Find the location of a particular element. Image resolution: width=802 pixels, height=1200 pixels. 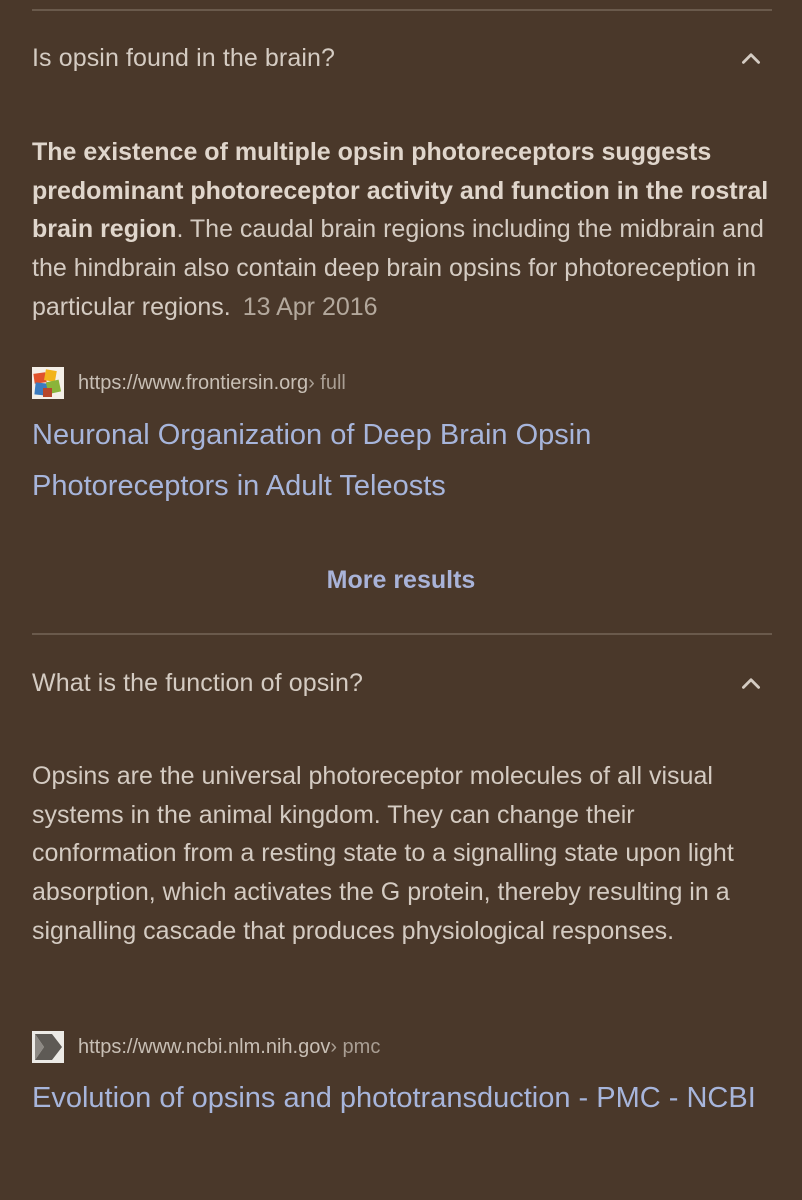

source-citation-2: https://www.ncbi.nlm.nih.gov › pmc is located at coordinates (206, 1047).